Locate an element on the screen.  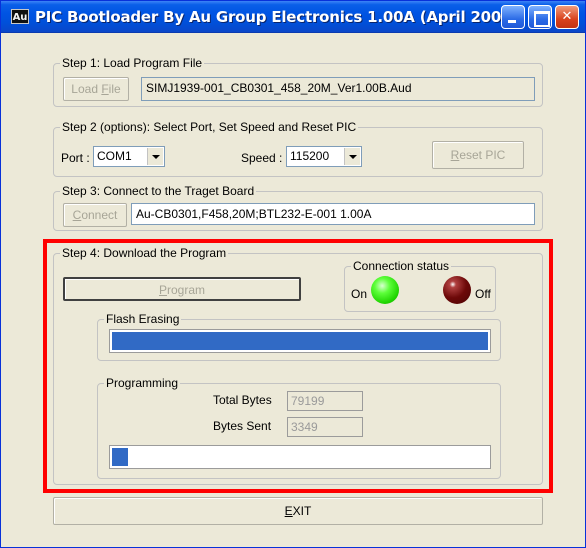
programming-progress-fill is located at coordinates (120, 457).